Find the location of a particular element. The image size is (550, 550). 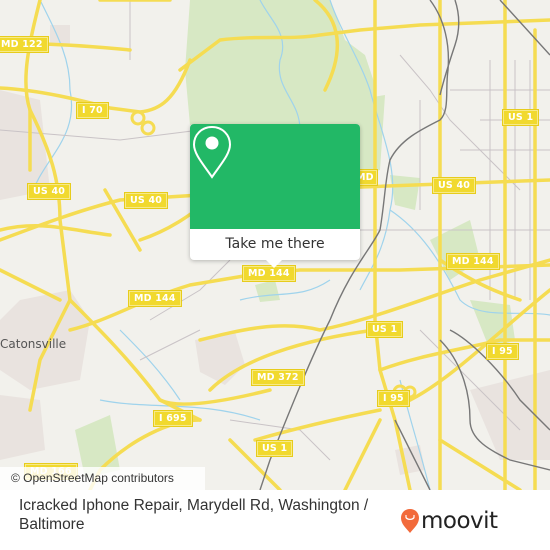

road-shield-i-95-center: I 95 is located at coordinates (393, 398).